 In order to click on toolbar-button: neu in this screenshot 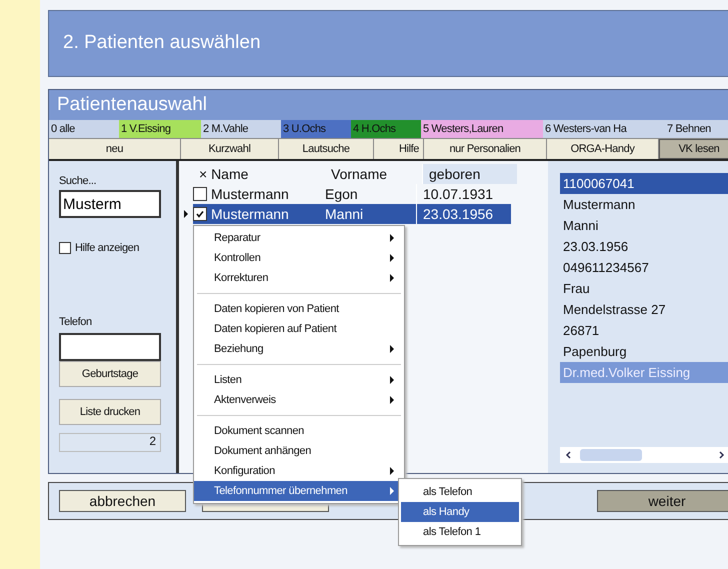, I will do `click(115, 149)`.